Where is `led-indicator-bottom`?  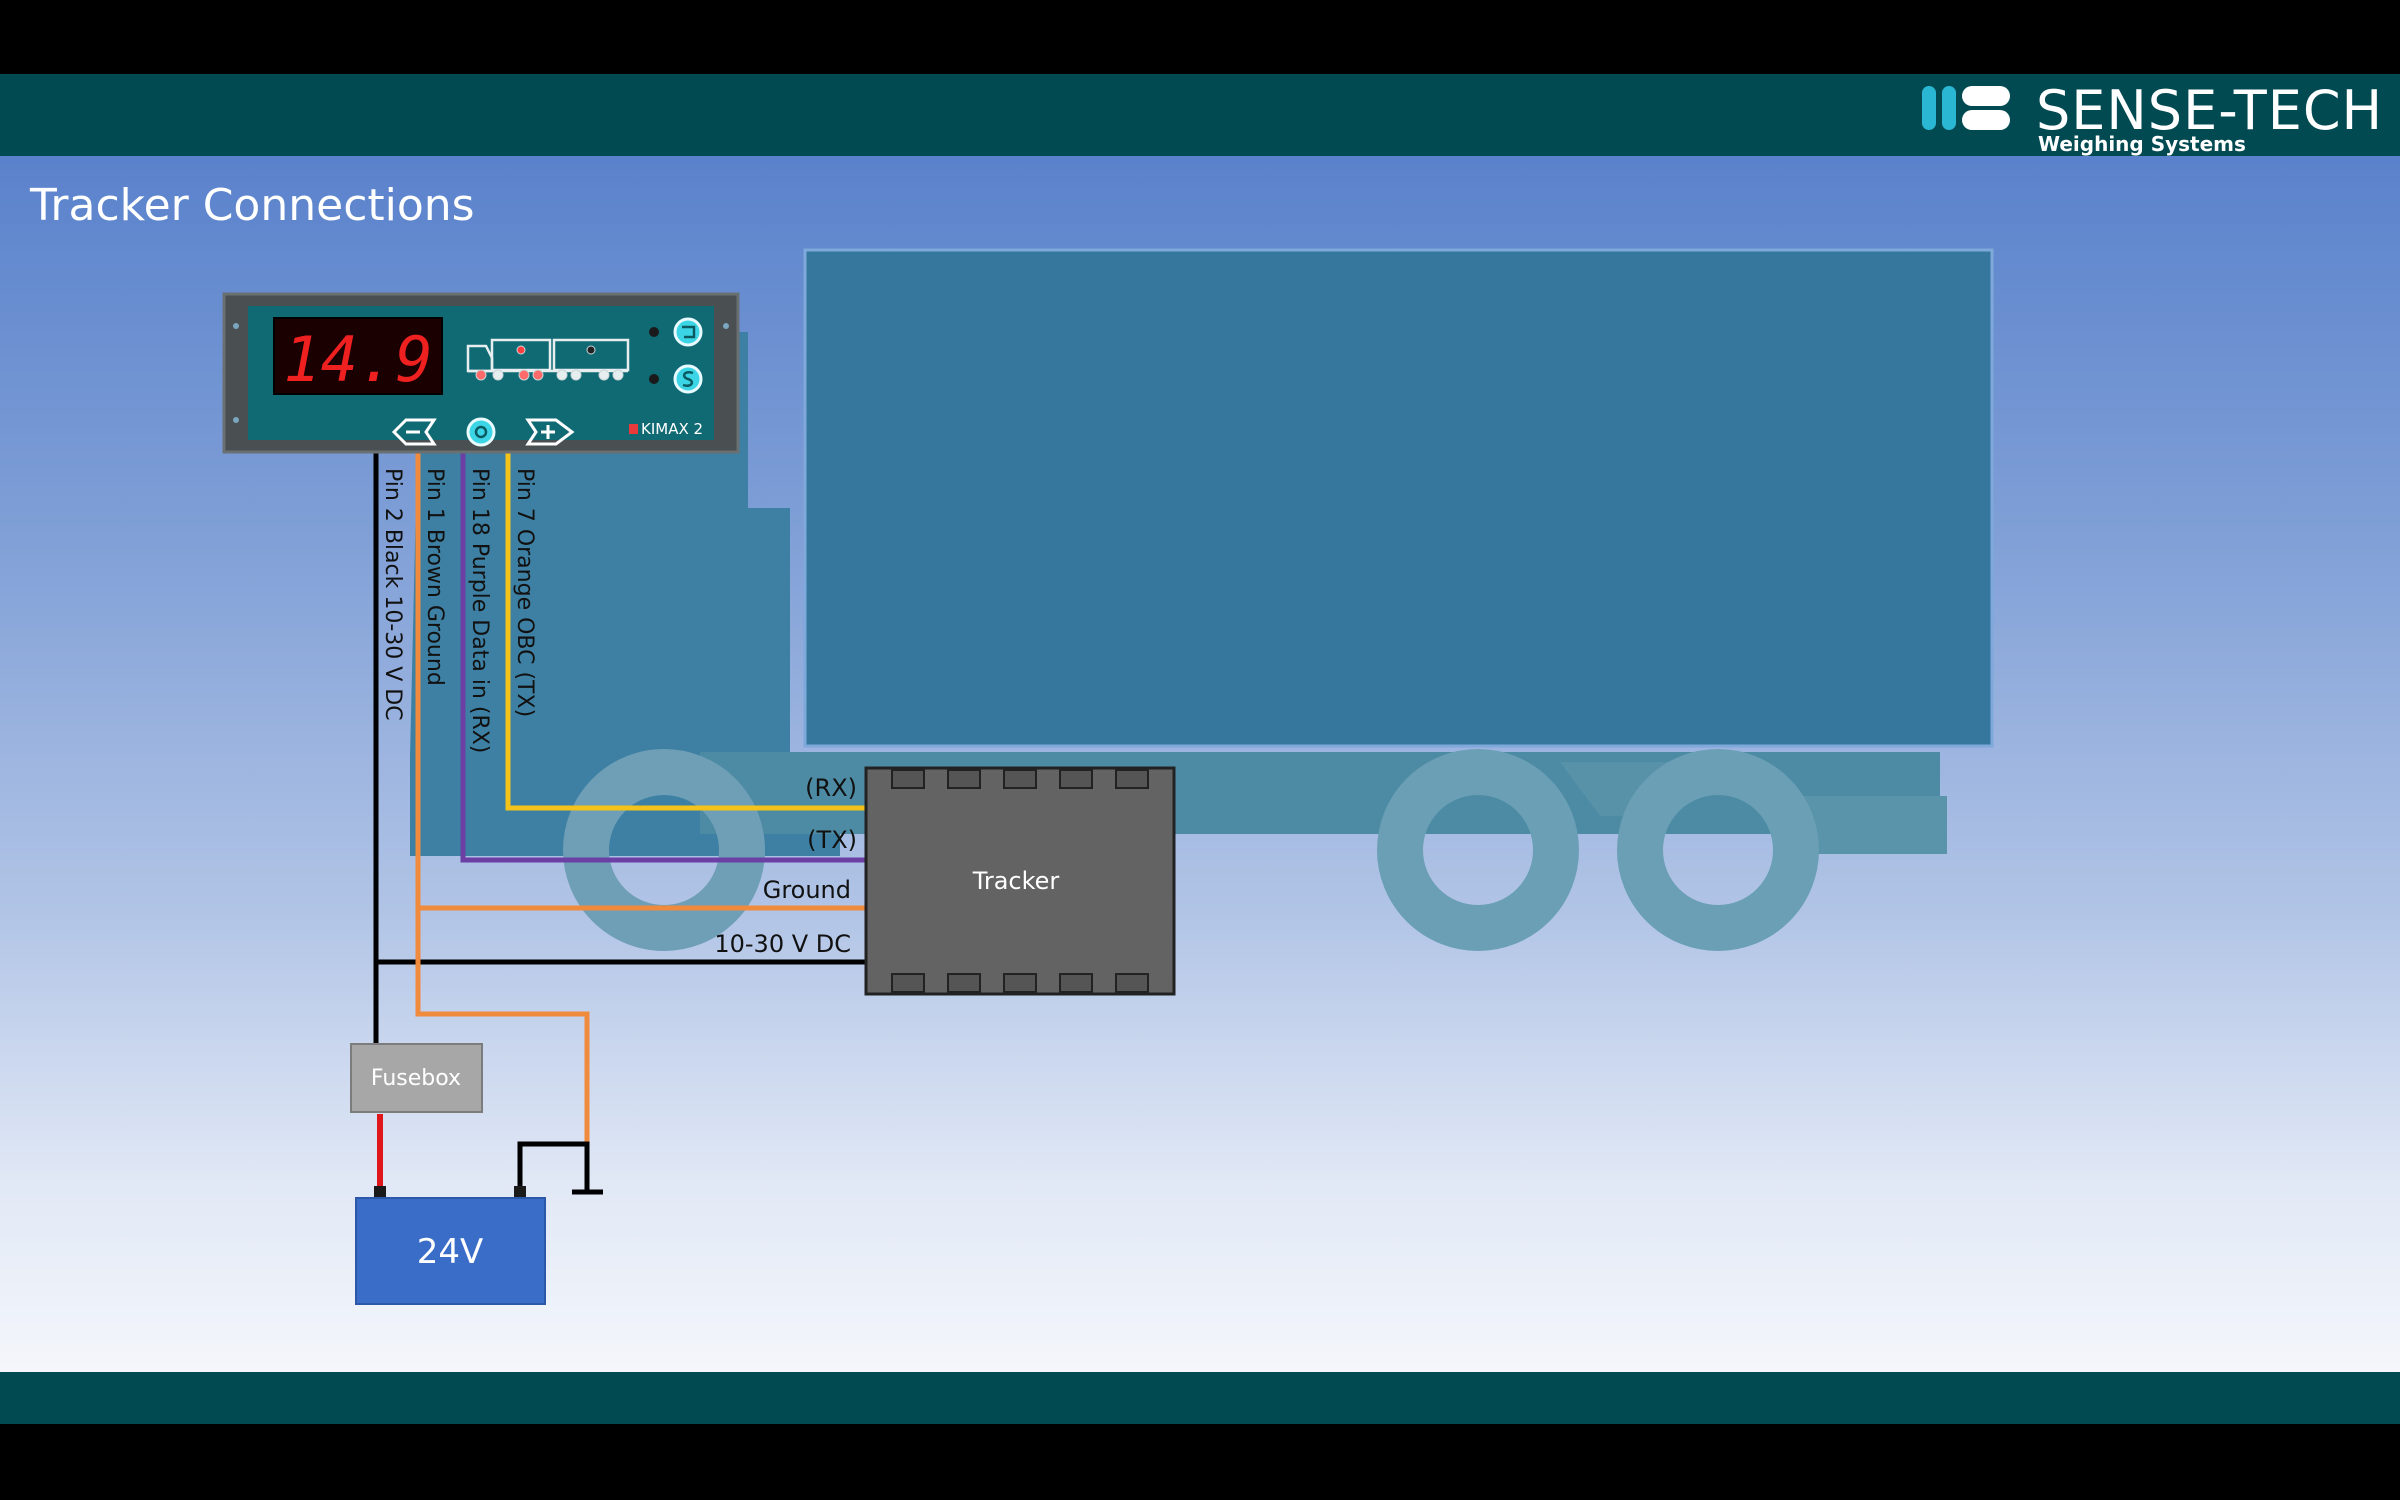
led-indicator-bottom is located at coordinates (654, 379).